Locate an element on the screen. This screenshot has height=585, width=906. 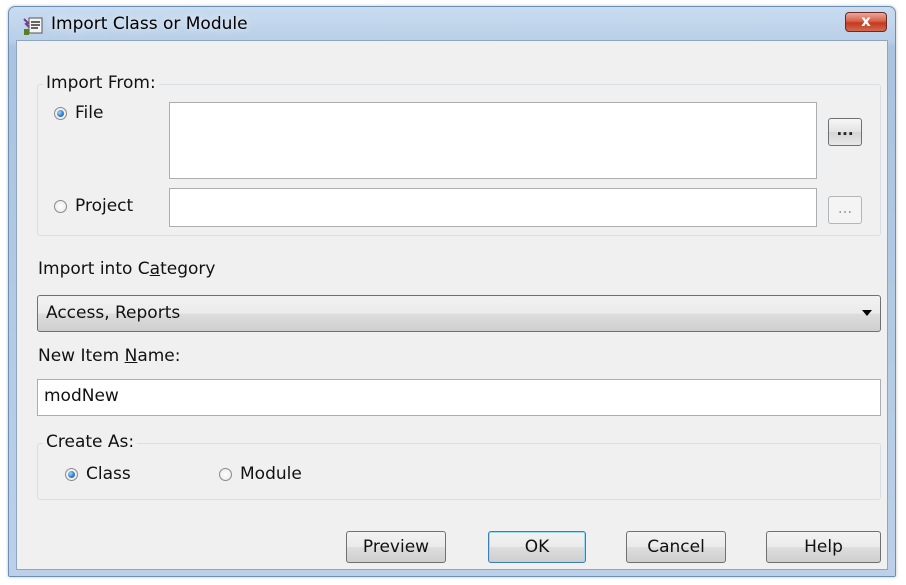
module-radio-indicator is located at coordinates (225, 474).